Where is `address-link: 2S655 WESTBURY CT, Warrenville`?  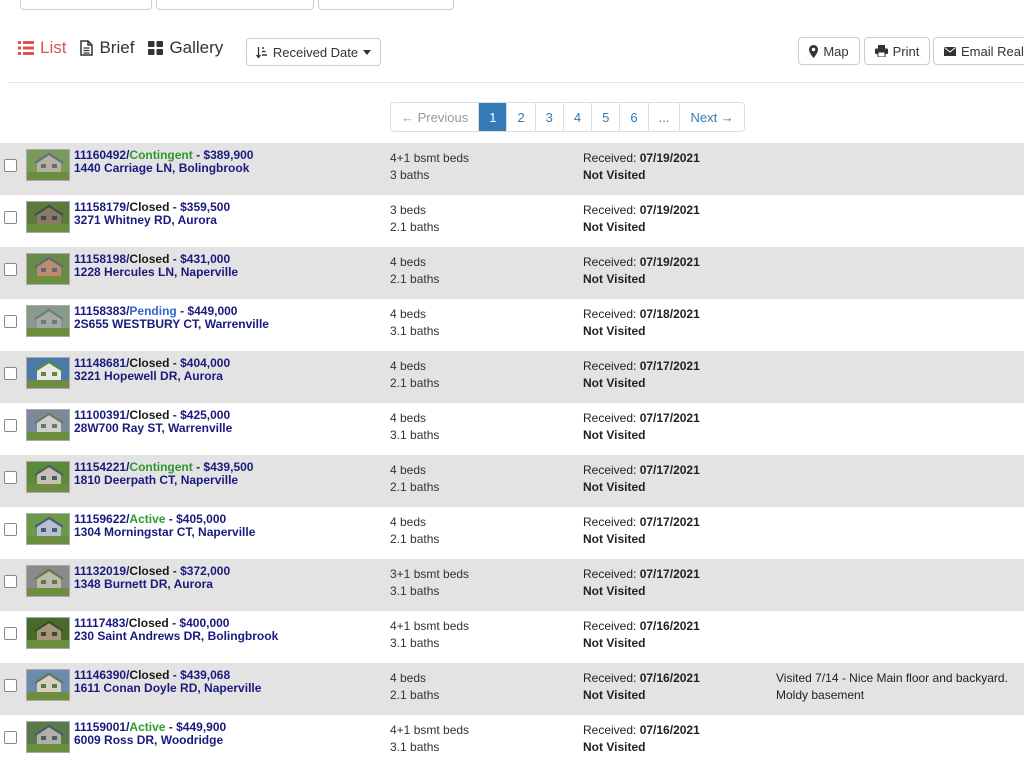 address-link: 2S655 WESTBURY CT, Warrenville is located at coordinates (171, 324).